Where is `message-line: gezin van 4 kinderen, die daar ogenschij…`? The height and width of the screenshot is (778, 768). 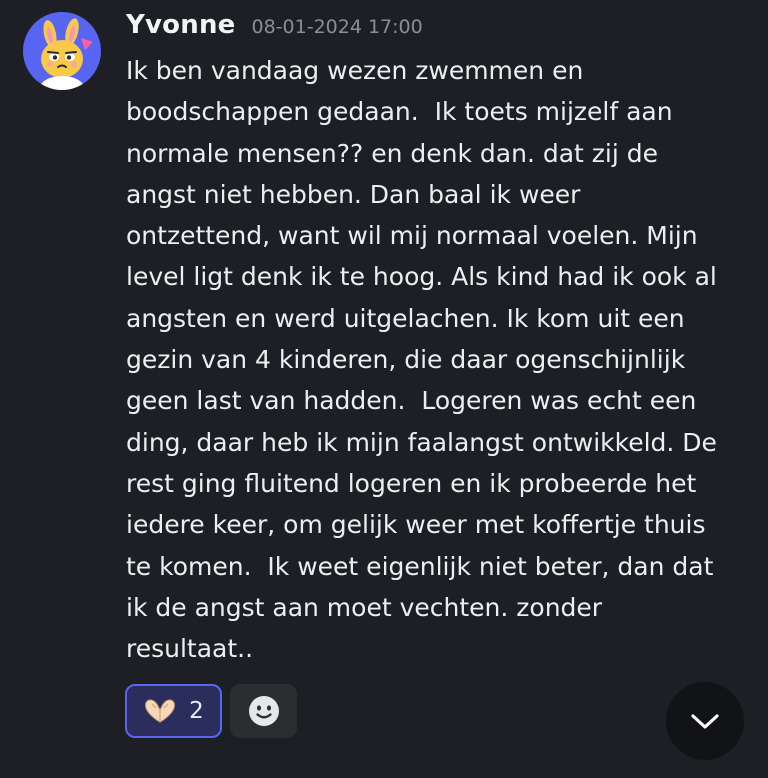 message-line: gezin van 4 kinderen, die daar ogenschij… is located at coordinates (406, 360).